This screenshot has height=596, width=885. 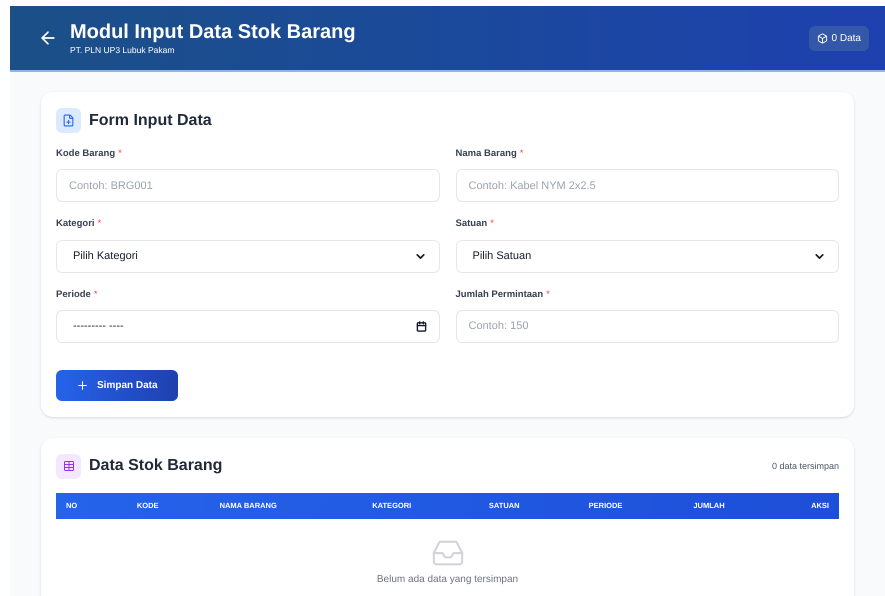 What do you see at coordinates (150, 120) in the screenshot?
I see `form-title: Form Input Data` at bounding box center [150, 120].